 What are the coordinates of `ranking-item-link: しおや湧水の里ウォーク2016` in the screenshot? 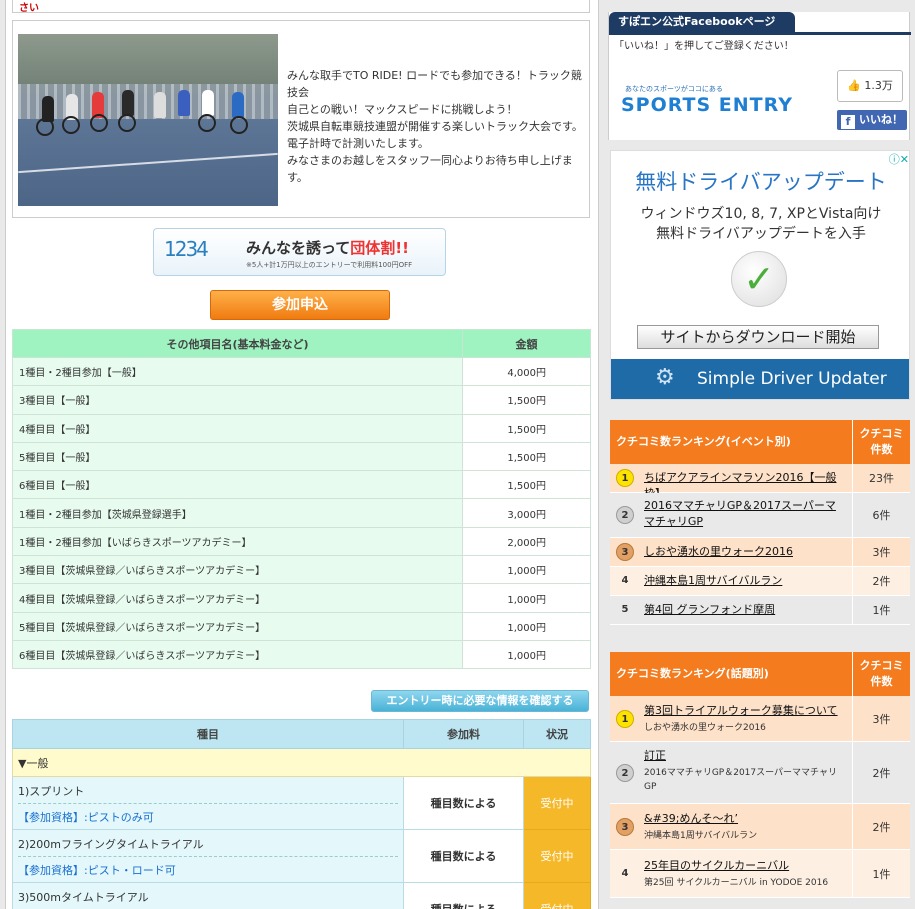 It's located at (744, 552).